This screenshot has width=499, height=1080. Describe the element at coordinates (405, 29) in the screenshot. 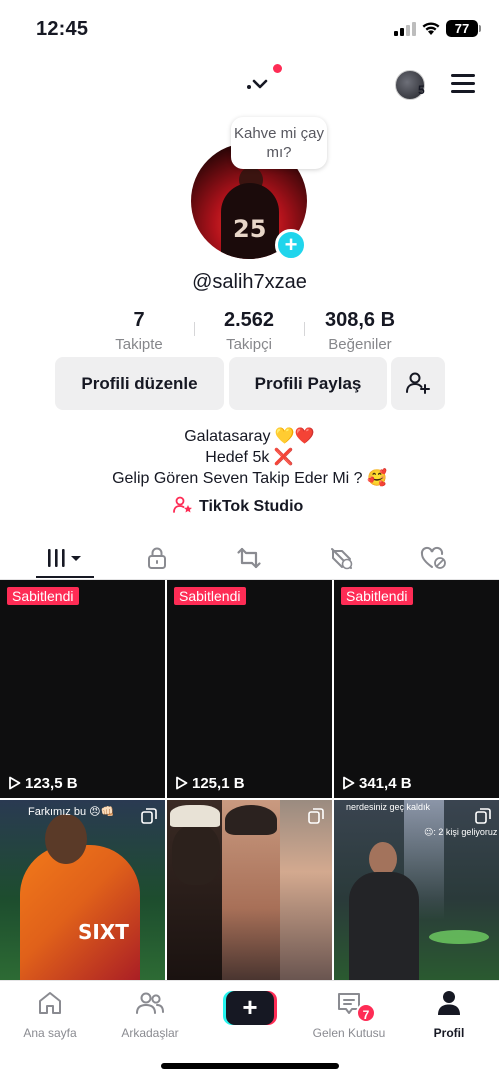

I see `cellular-signal-icon` at that location.